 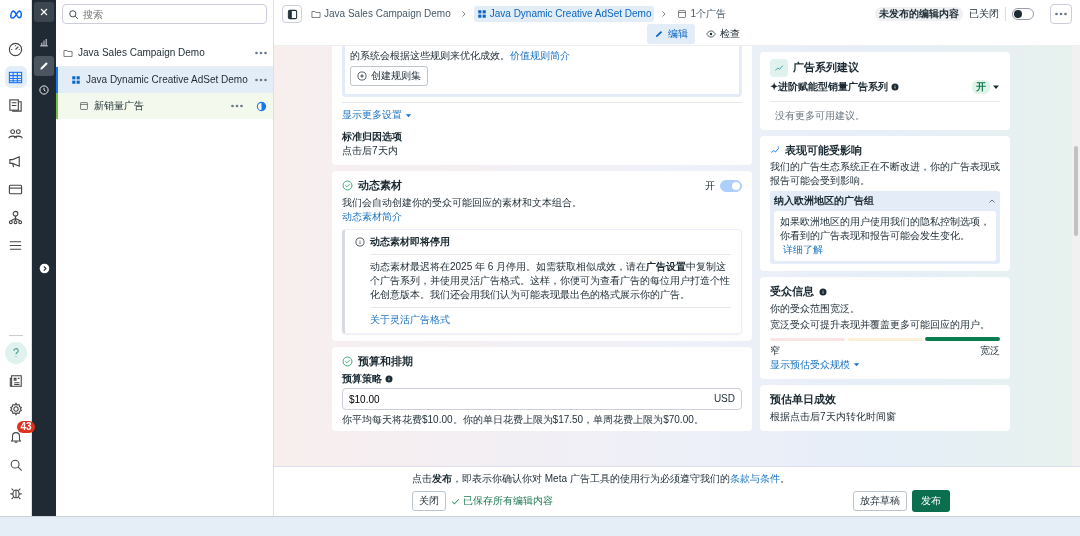 I want to click on mode-tab: 检查, so click(x=723, y=34).